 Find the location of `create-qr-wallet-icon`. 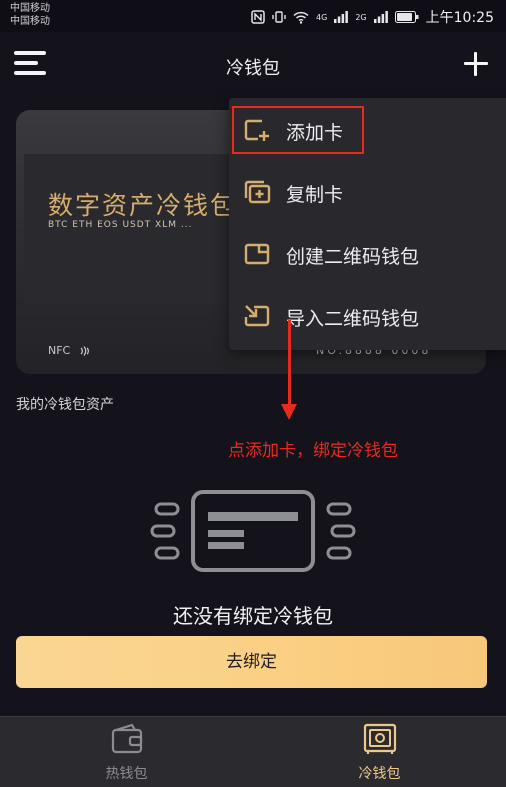

create-qr-wallet-icon is located at coordinates (257, 254).